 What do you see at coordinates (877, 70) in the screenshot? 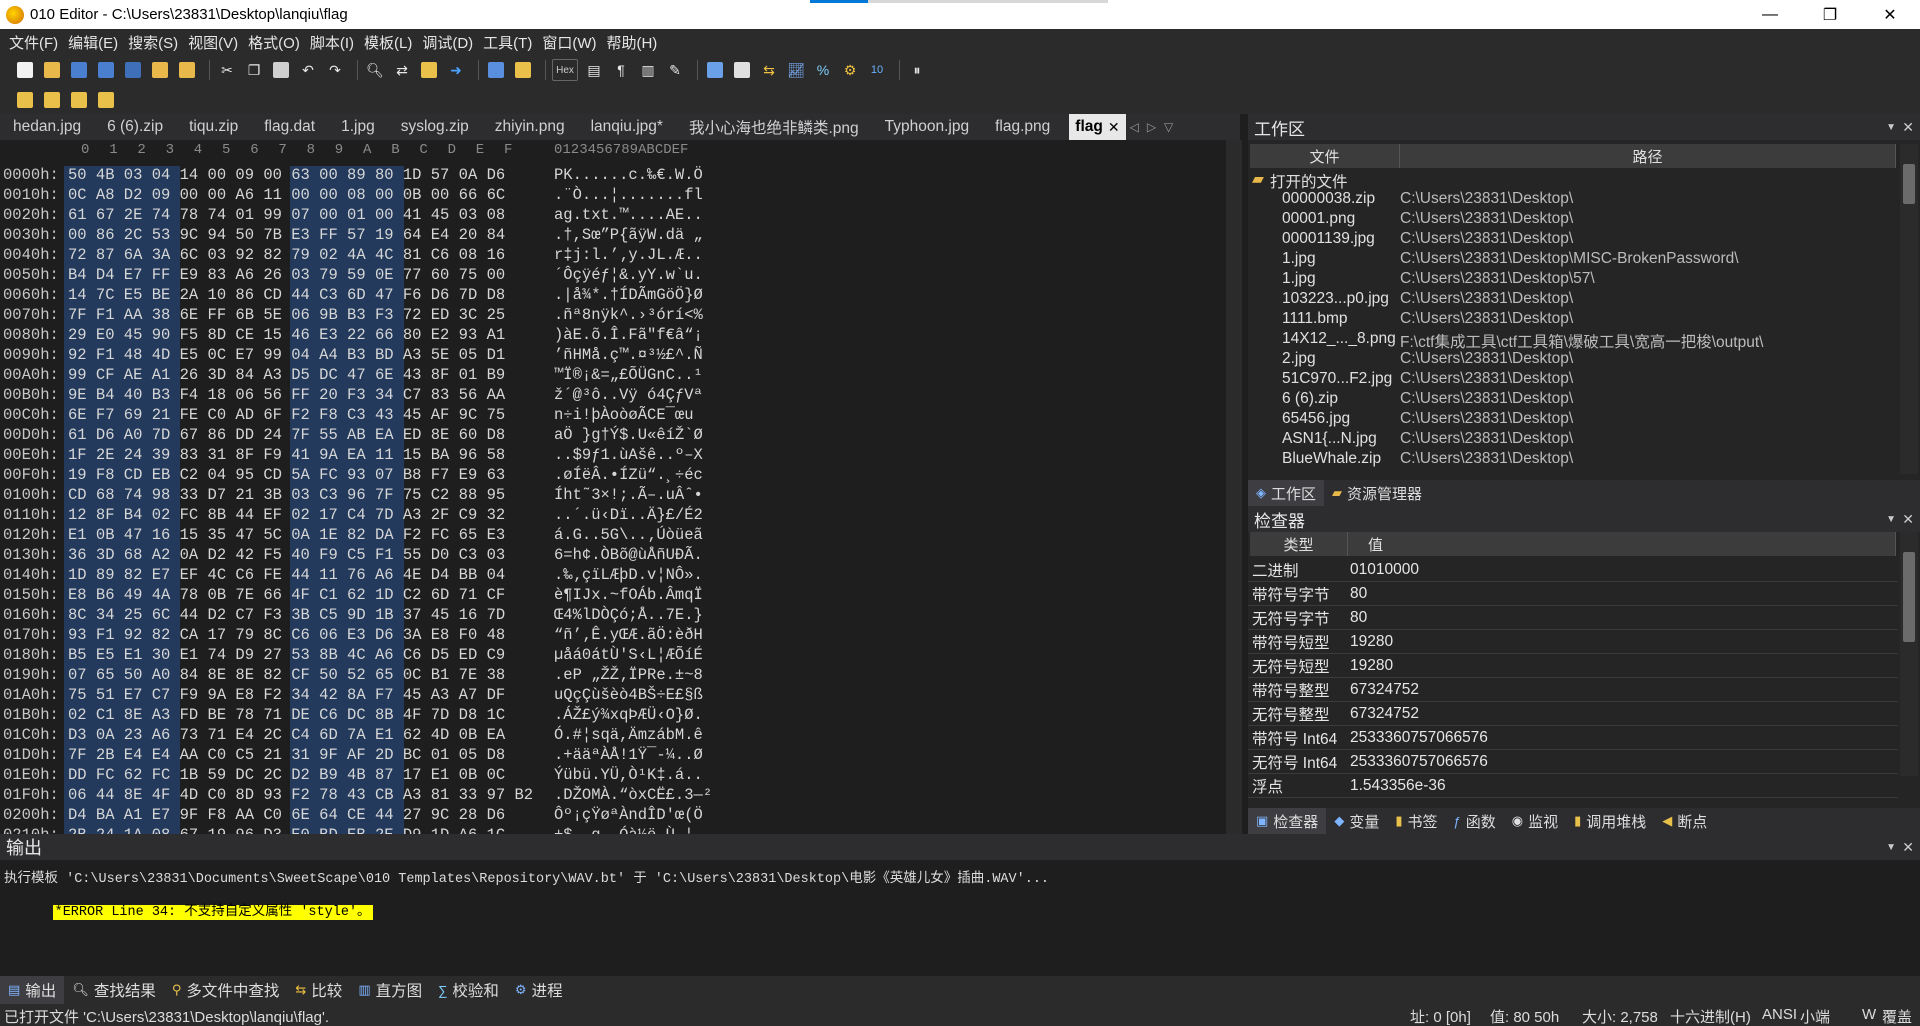
I see `base-converter-icon: 10` at bounding box center [877, 70].